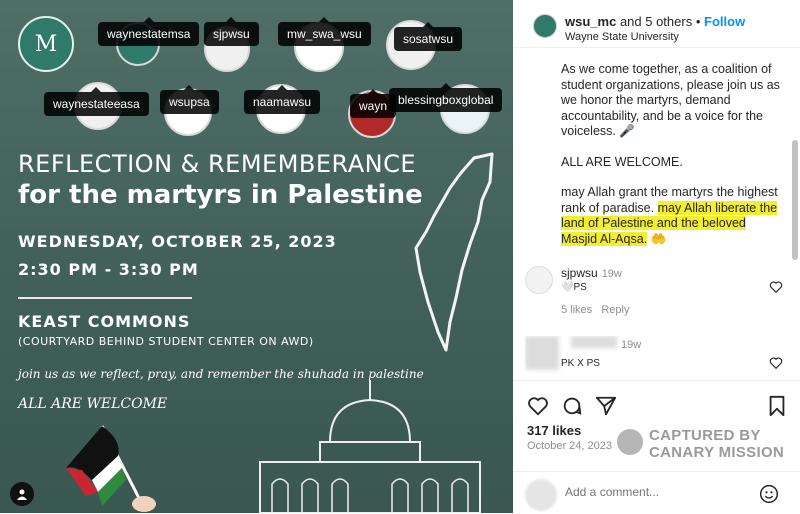  What do you see at coordinates (96, 101) in the screenshot?
I see `tag-waynestateeasa: waynestateeasa` at bounding box center [96, 101].